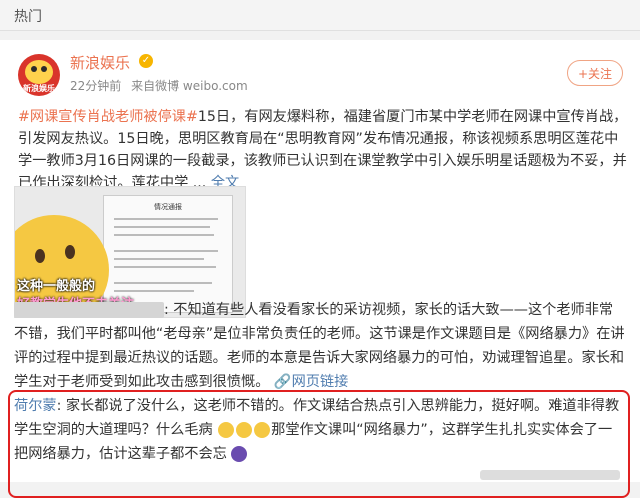 Image resolution: width=640 pixels, height=498 pixels. Describe the element at coordinates (595, 73) in the screenshot. I see `follow-button: +关注` at that location.